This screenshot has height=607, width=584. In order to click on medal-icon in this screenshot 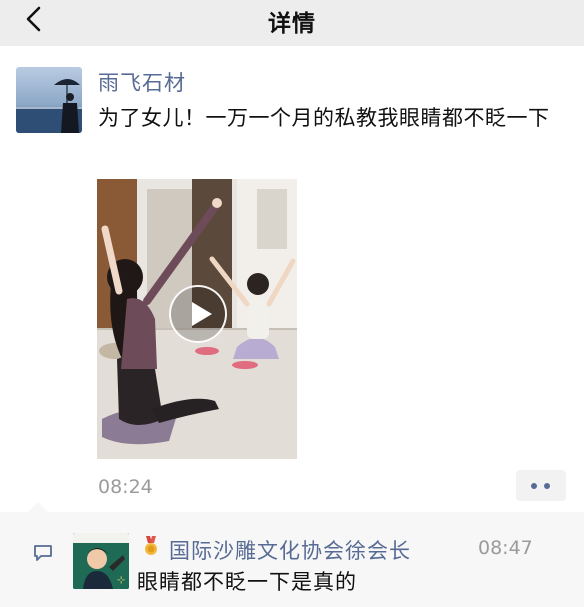, I will do `click(151, 545)`.